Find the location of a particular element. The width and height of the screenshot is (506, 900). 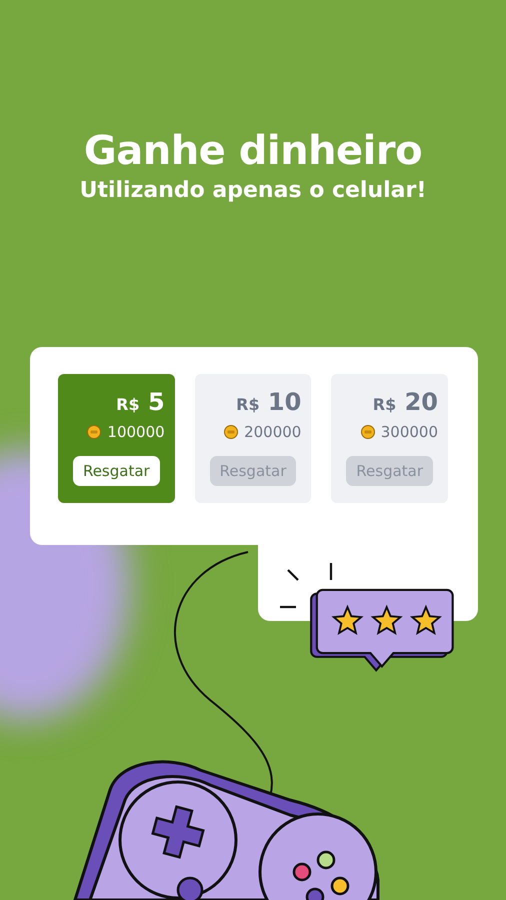

coin-count: 100000 is located at coordinates (136, 432).